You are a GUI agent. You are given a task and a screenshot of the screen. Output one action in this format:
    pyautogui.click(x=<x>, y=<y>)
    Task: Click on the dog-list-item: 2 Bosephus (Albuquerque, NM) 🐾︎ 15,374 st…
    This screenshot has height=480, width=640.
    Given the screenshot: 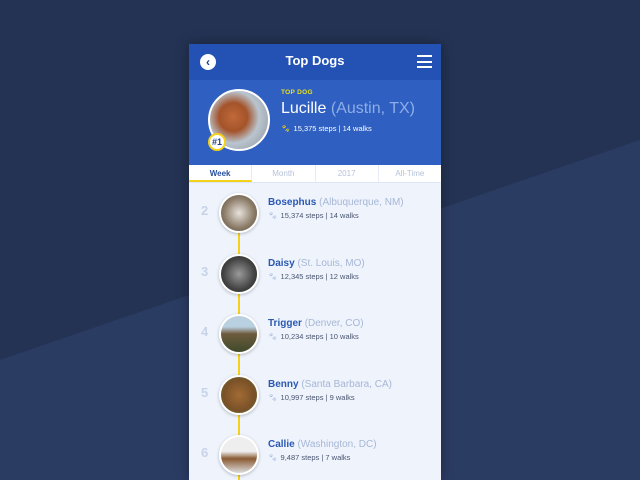 What is the action you would take?
    pyautogui.click(x=315, y=213)
    